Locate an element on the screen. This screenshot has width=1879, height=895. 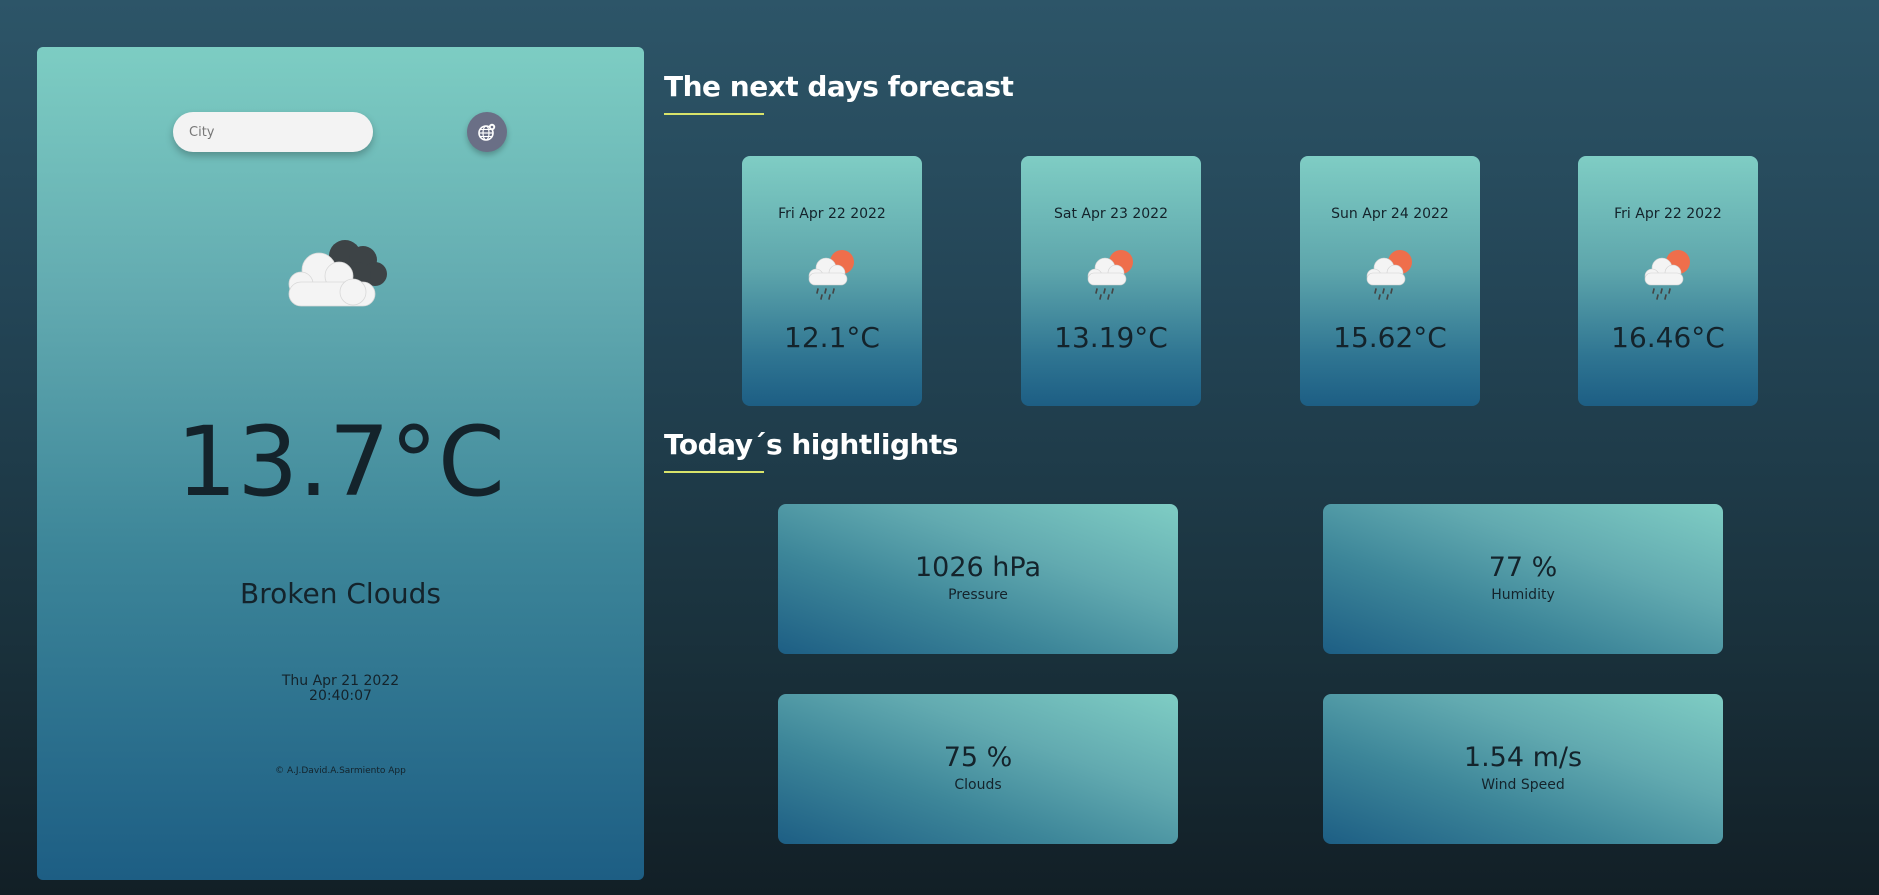
forecast-card: Sat Apr 23 2022 13.19°C is located at coordinates (1111, 281).